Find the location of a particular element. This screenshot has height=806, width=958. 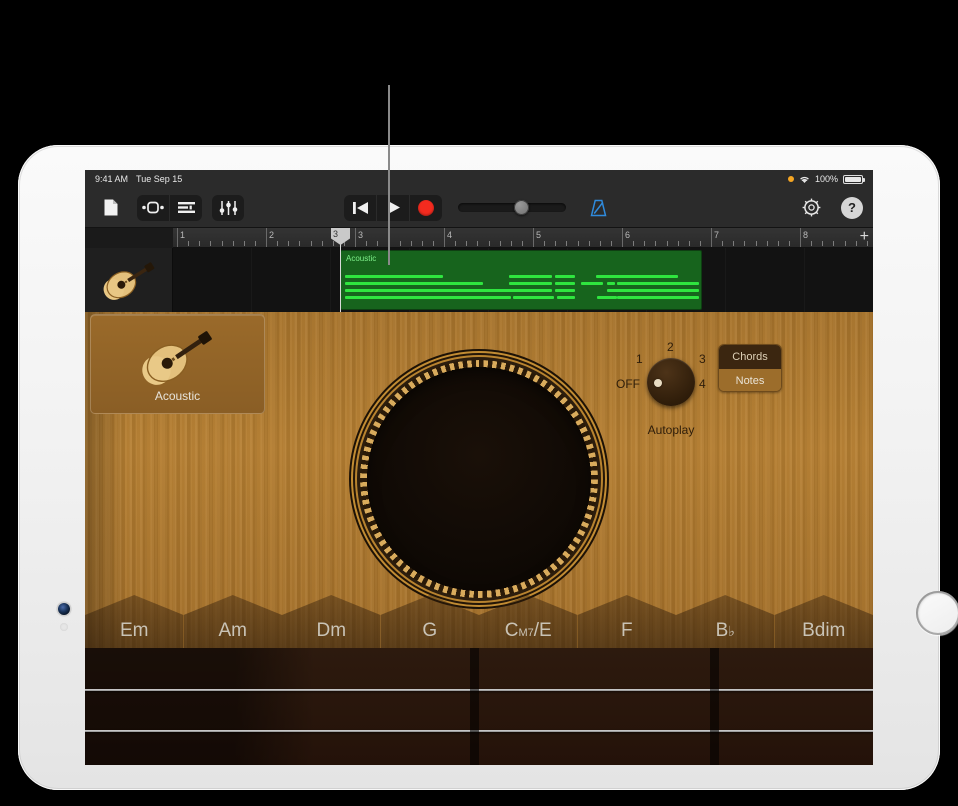

chord-button-em: Em is located at coordinates (134, 621).